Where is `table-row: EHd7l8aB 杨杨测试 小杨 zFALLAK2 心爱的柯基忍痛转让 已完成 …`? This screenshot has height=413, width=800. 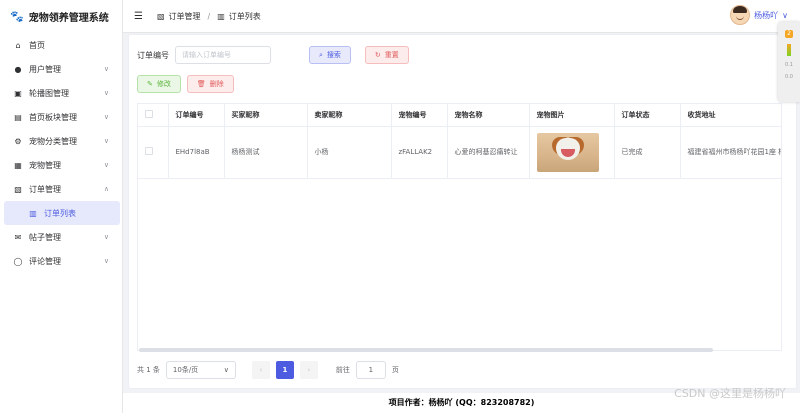
table-row: EHd7l8aB 杨杨测试 小杨 zFALLAK2 心爱的柯基忍痛转让 已完成 … is located at coordinates (459, 152).